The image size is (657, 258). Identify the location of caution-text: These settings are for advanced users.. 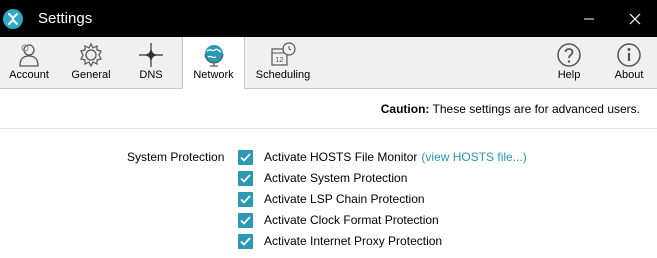
(536, 109).